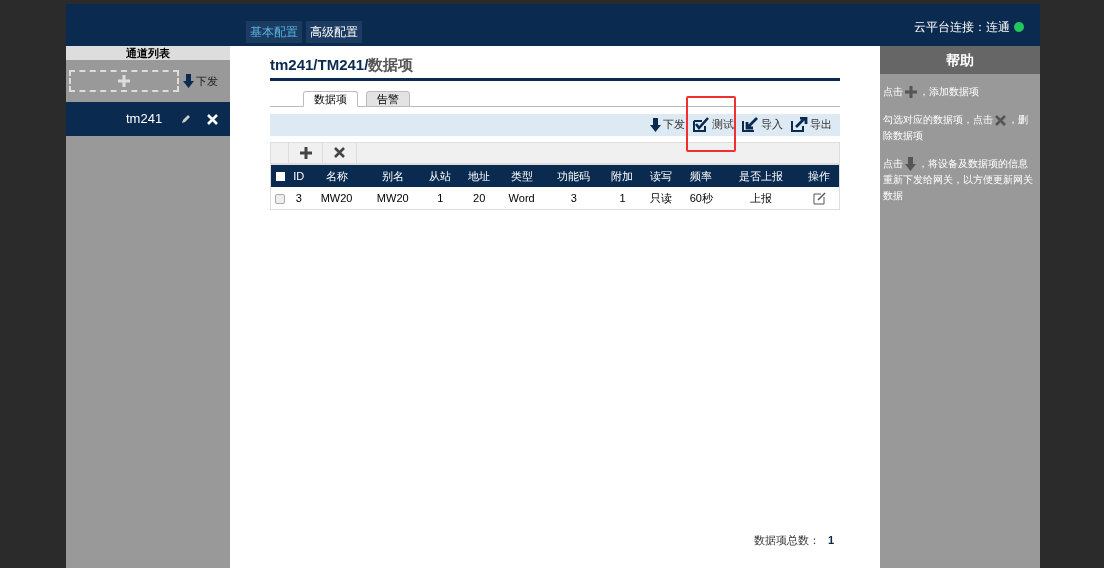  I want to click on toolbar-button: 导出, so click(811, 124).